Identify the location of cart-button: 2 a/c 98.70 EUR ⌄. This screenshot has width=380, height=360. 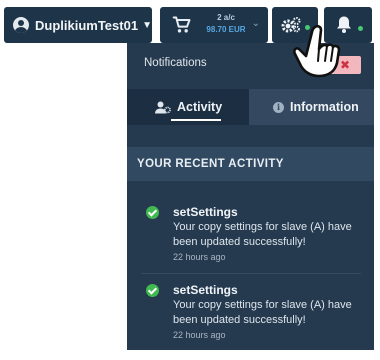
(214, 25).